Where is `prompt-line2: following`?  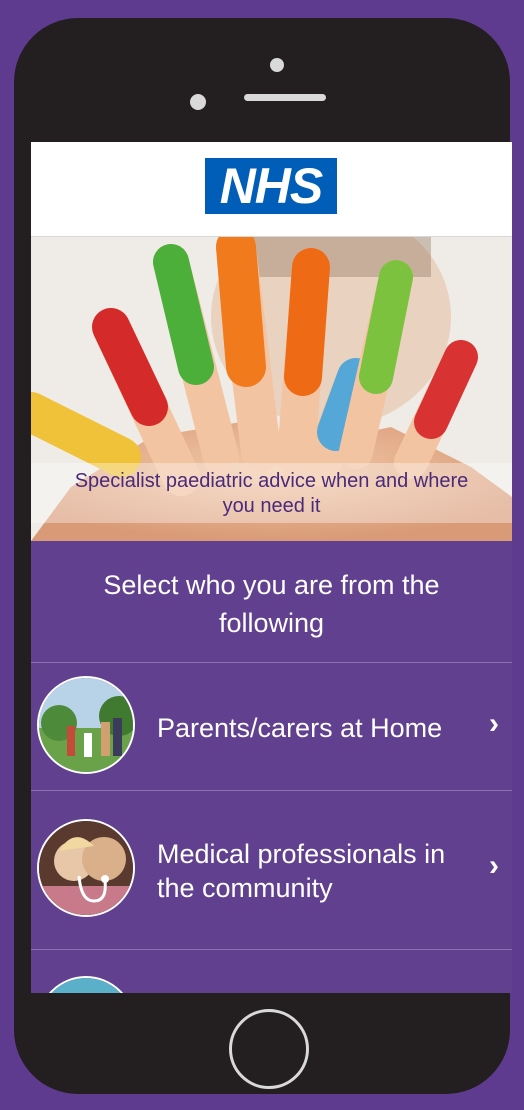
prompt-line2: following is located at coordinates (271, 623).